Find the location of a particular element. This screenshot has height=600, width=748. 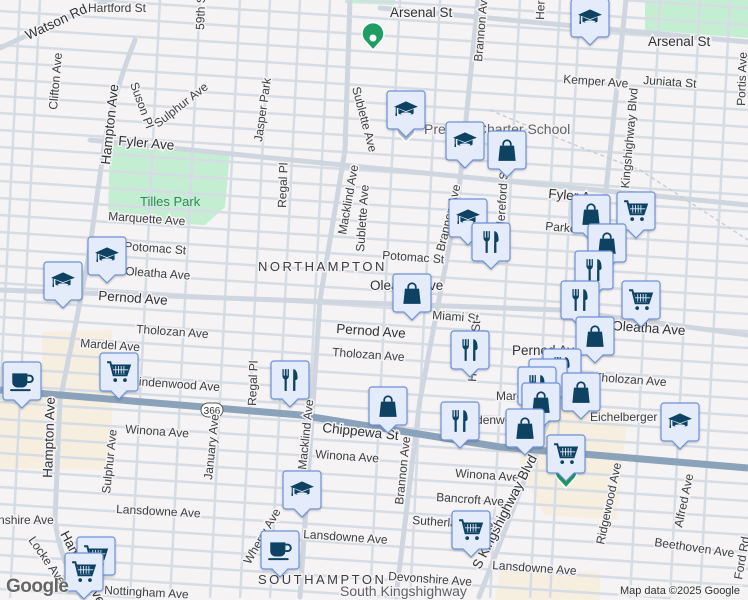

google-logo: Google is located at coordinates (37, 586).